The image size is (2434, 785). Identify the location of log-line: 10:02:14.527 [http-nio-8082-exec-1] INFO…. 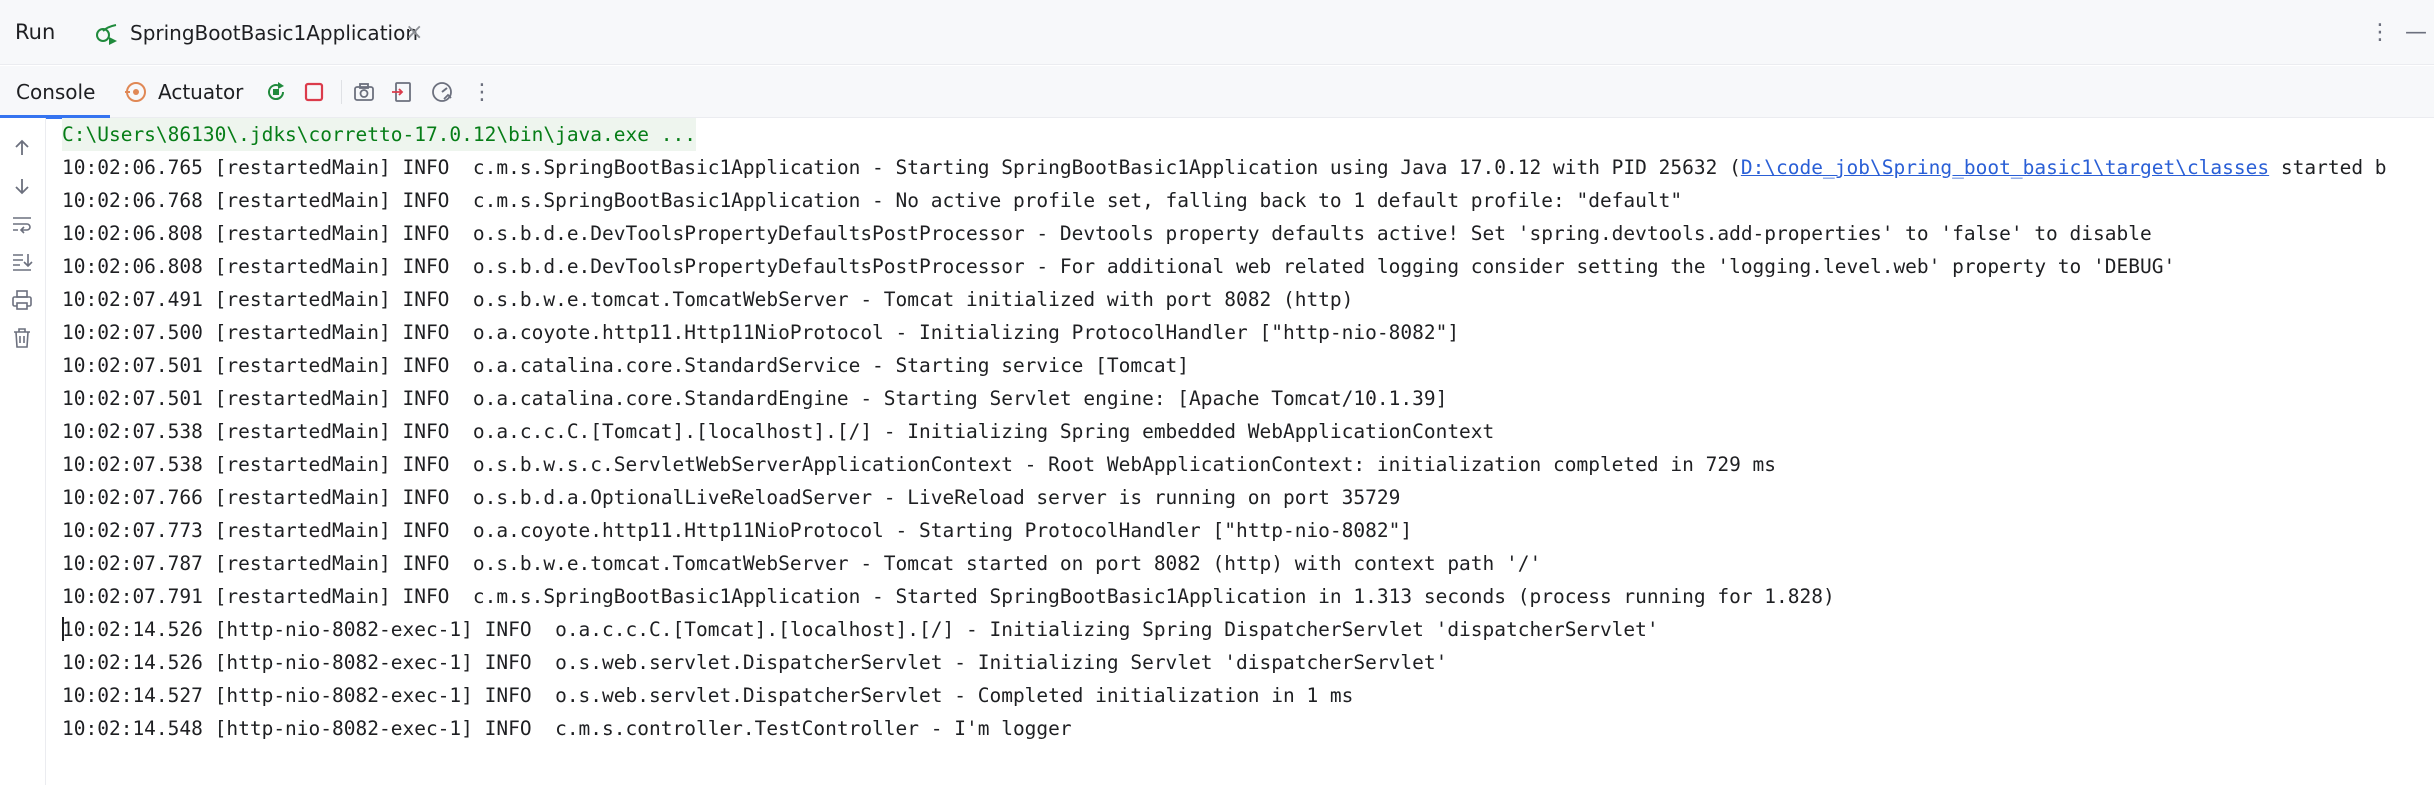
(708, 695).